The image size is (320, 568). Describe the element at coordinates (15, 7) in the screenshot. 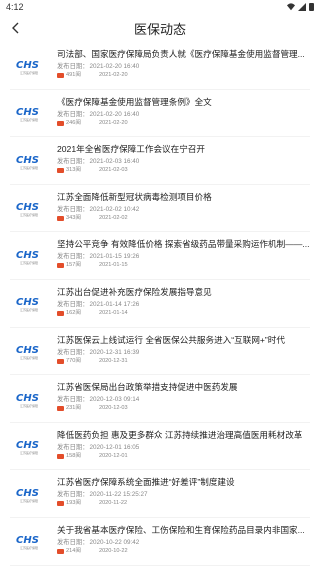

I see `status-time: 4:12` at that location.